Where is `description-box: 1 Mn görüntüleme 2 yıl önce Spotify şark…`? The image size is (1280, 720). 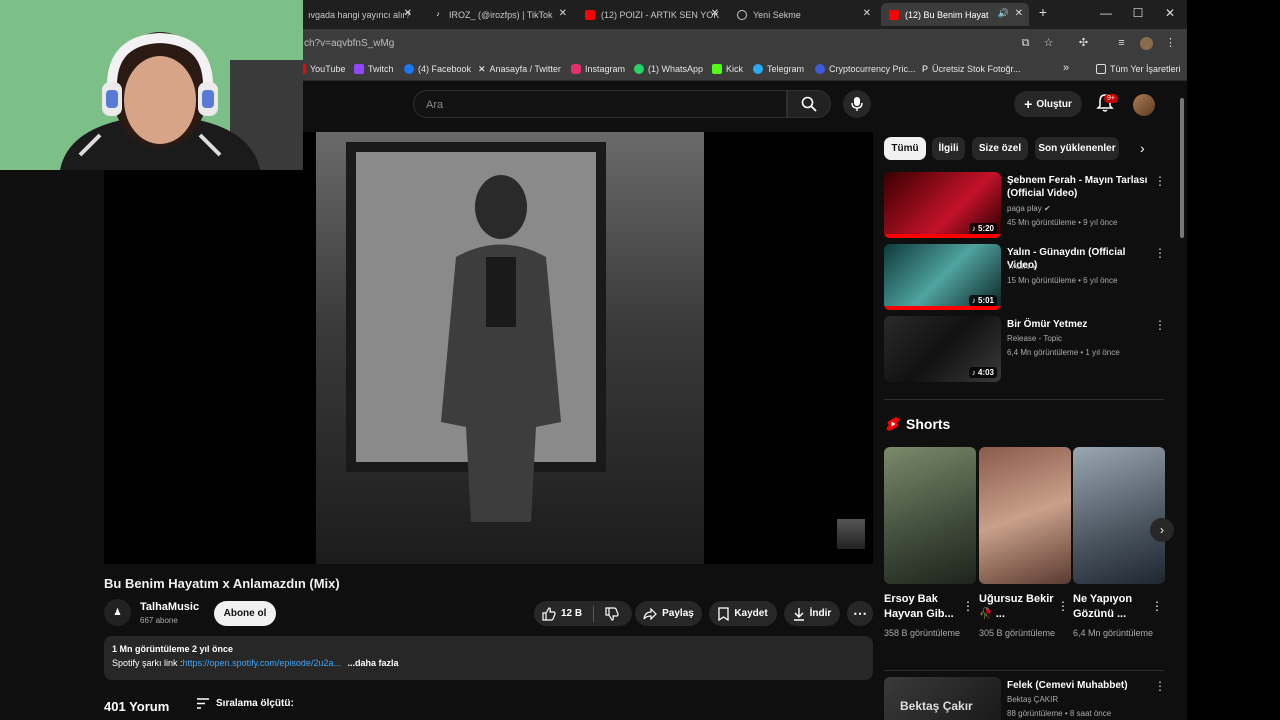 description-box: 1 Mn görüntüleme 2 yıl önce Spotify şark… is located at coordinates (488, 658).